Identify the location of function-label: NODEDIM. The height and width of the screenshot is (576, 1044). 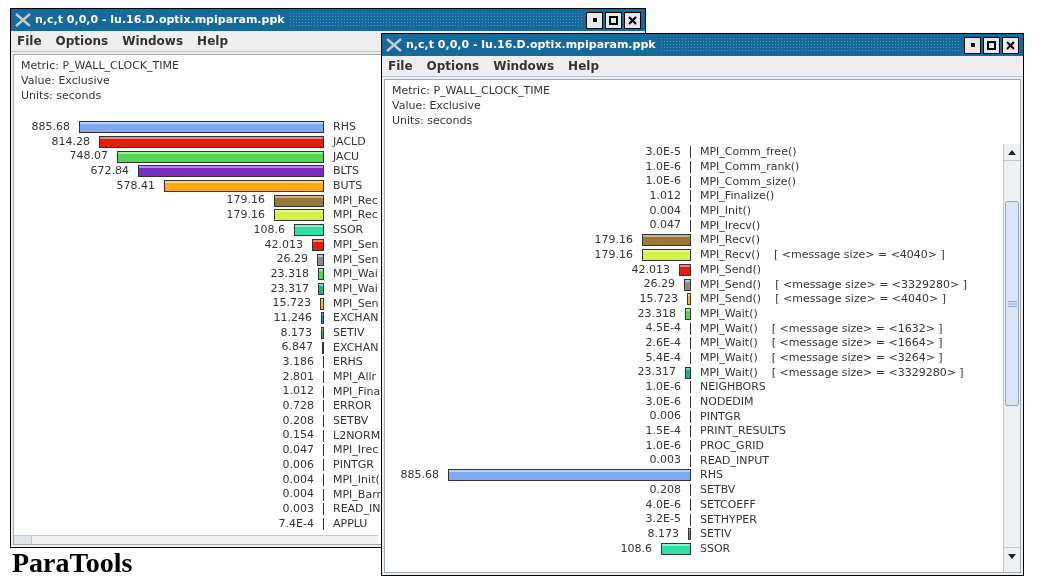
(727, 402).